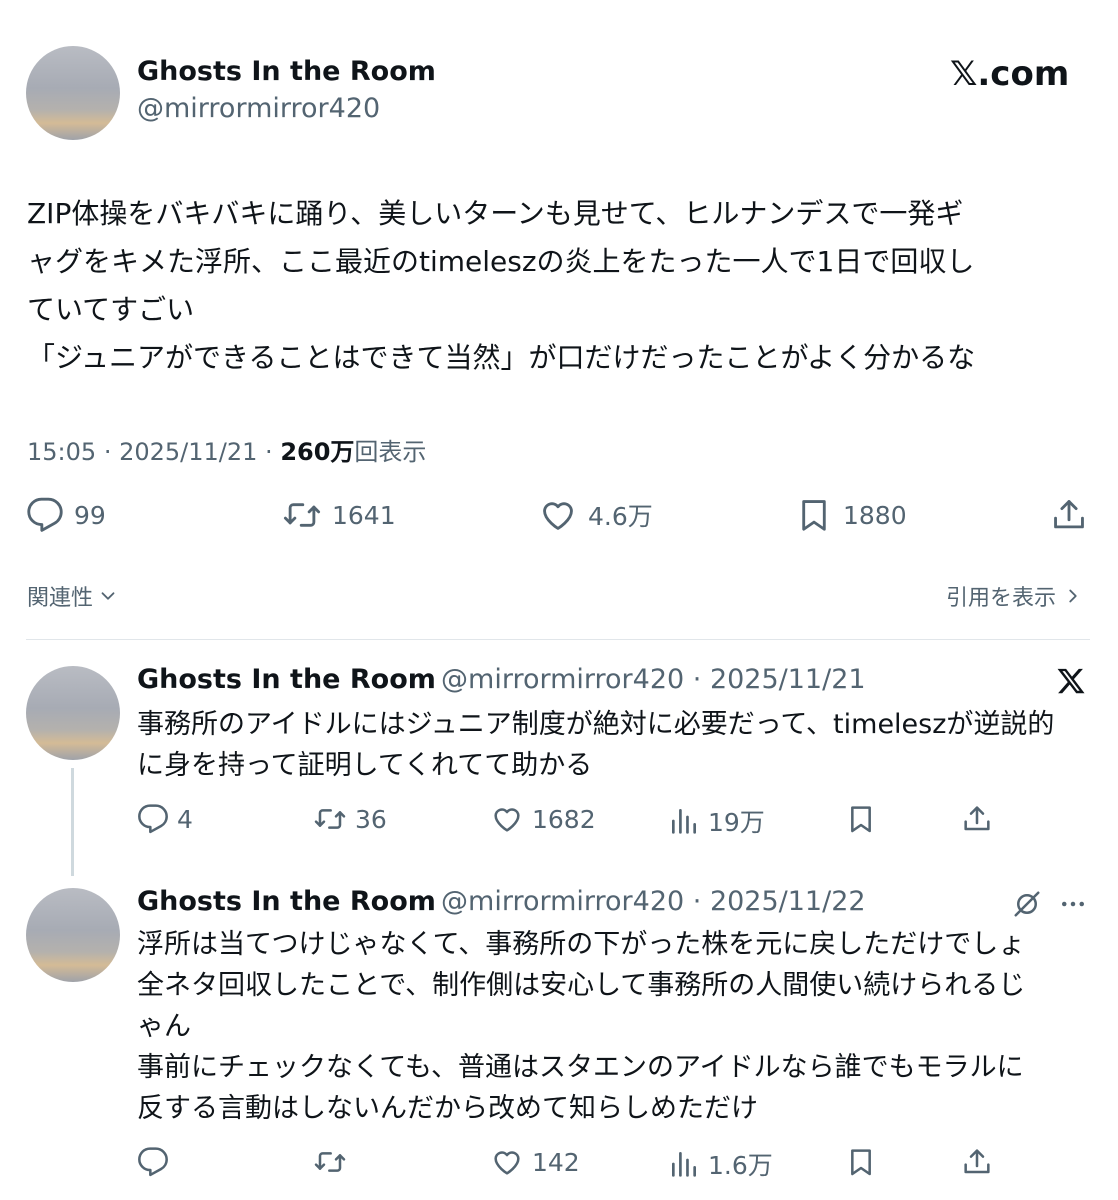  What do you see at coordinates (788, 901) in the screenshot?
I see `reply-date: 2025/11/22` at bounding box center [788, 901].